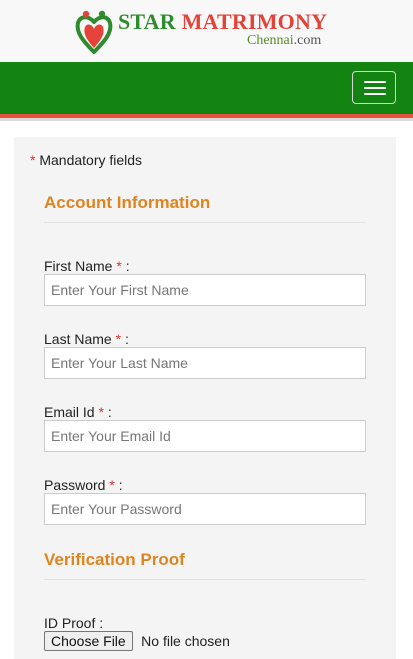  I want to click on site-header: STAR MATRIMONY Chennai.com, so click(206, 31).